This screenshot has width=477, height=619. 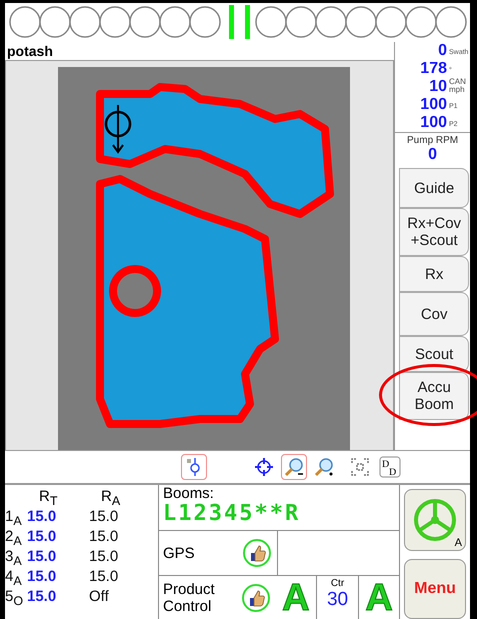 What do you see at coordinates (434, 354) in the screenshot?
I see `side-tab-button: Scout` at bounding box center [434, 354].